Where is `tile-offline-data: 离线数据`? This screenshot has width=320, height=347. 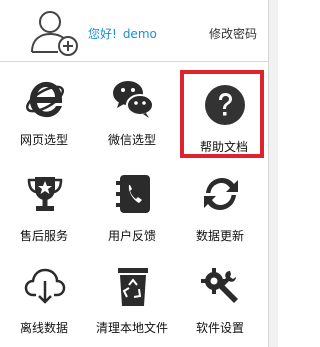 tile-offline-data: 离线数据 is located at coordinates (44, 296).